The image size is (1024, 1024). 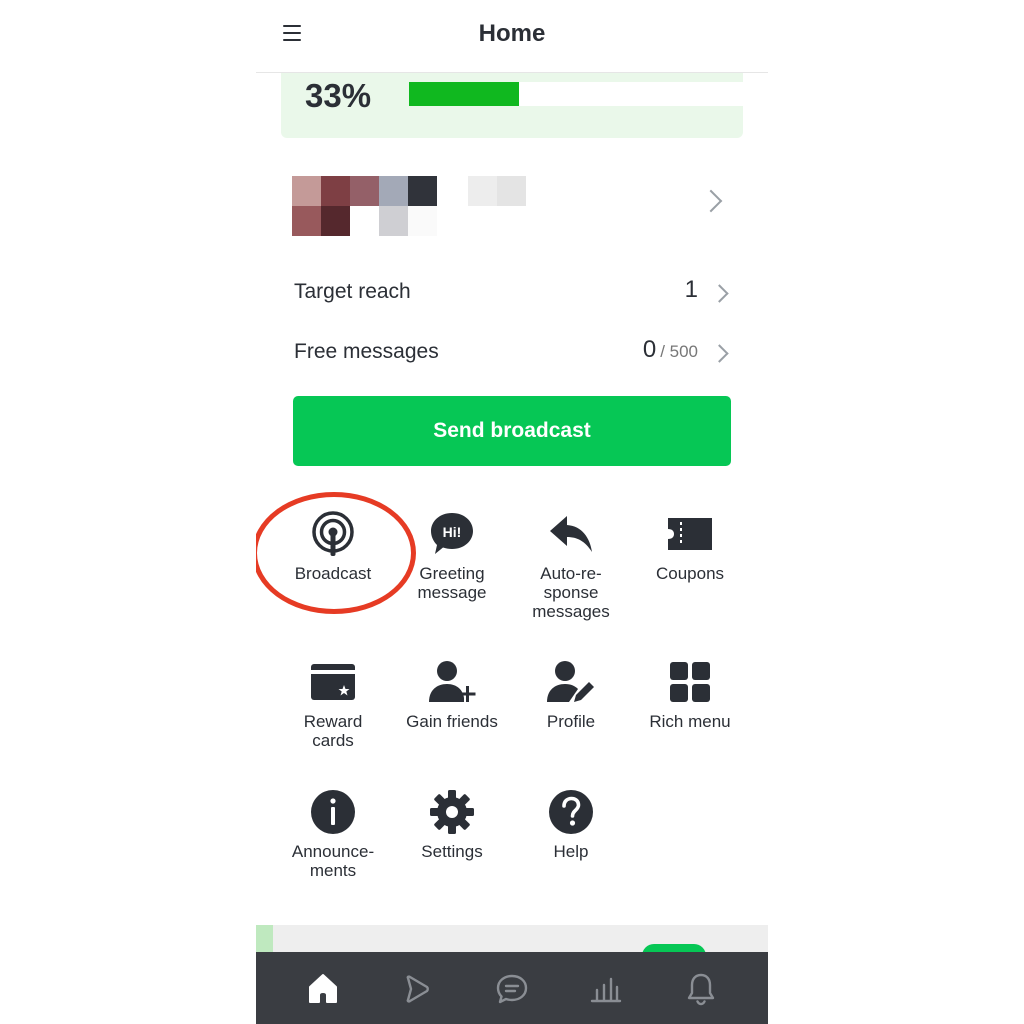 What do you see at coordinates (452, 812) in the screenshot?
I see `gear-icon` at bounding box center [452, 812].